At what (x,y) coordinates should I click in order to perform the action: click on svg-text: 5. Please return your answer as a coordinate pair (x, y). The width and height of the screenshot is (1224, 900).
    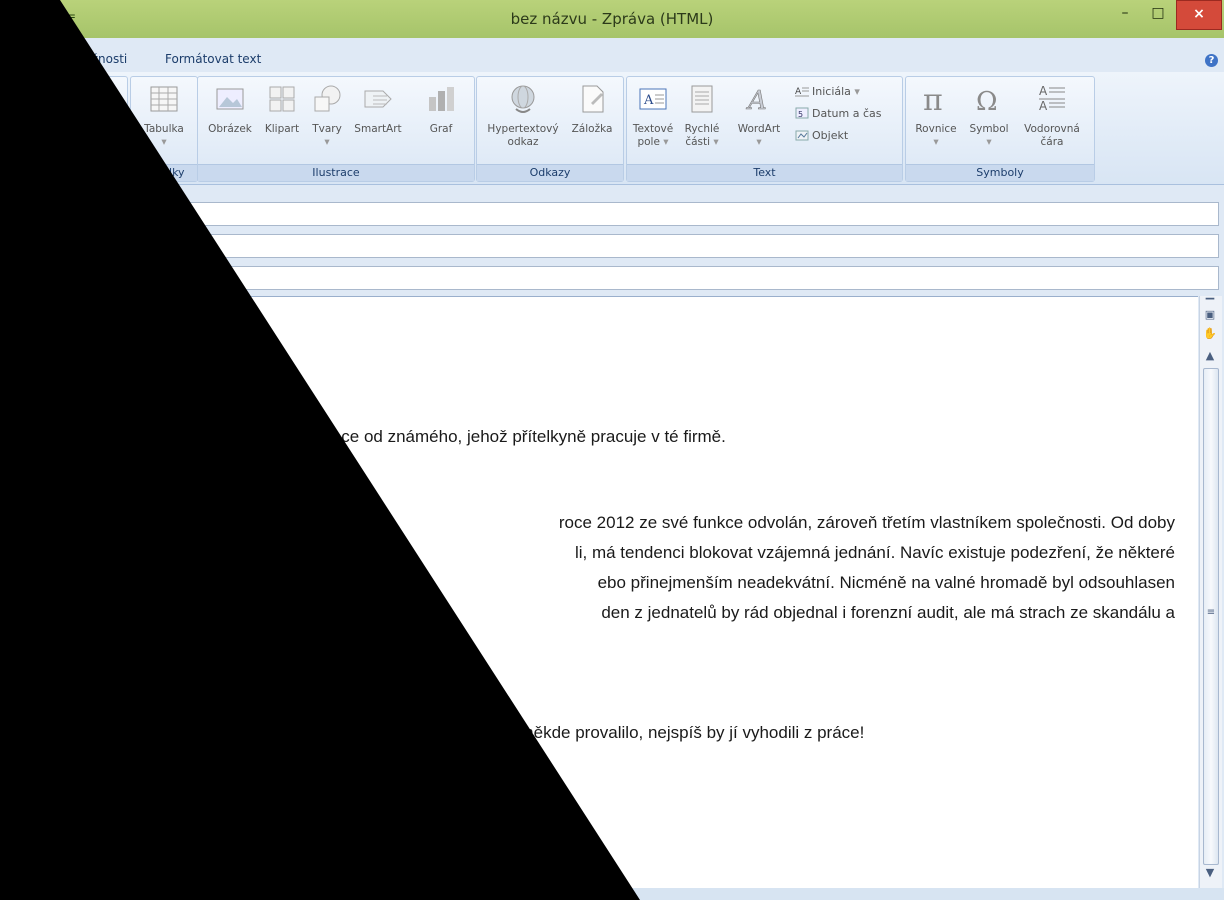
    Looking at the image, I should click on (800, 114).